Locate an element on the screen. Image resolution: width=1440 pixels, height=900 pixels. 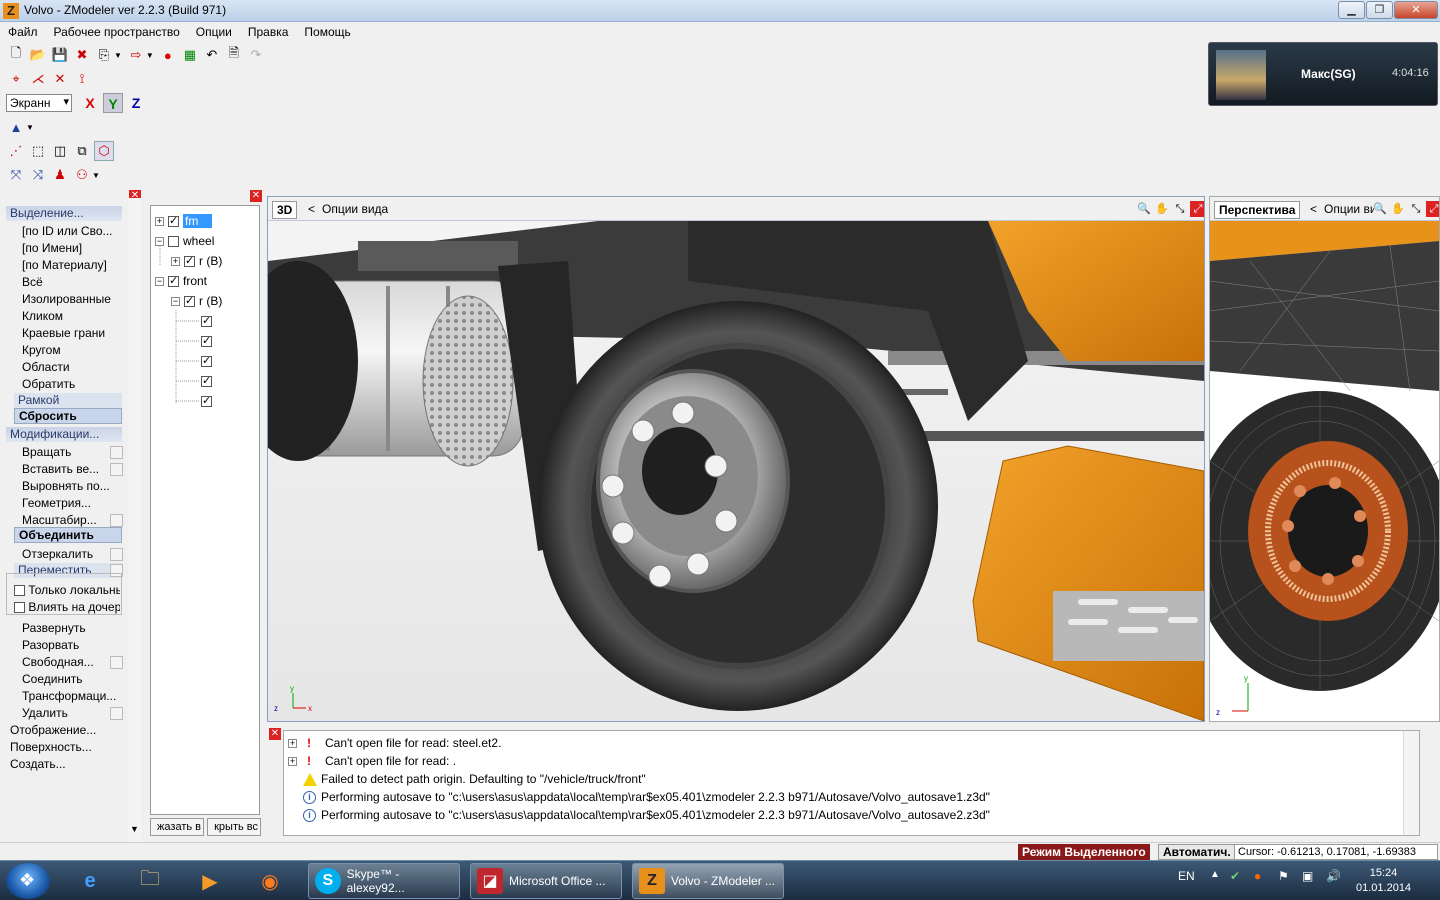
select-all: Всё is located at coordinates (32, 282).